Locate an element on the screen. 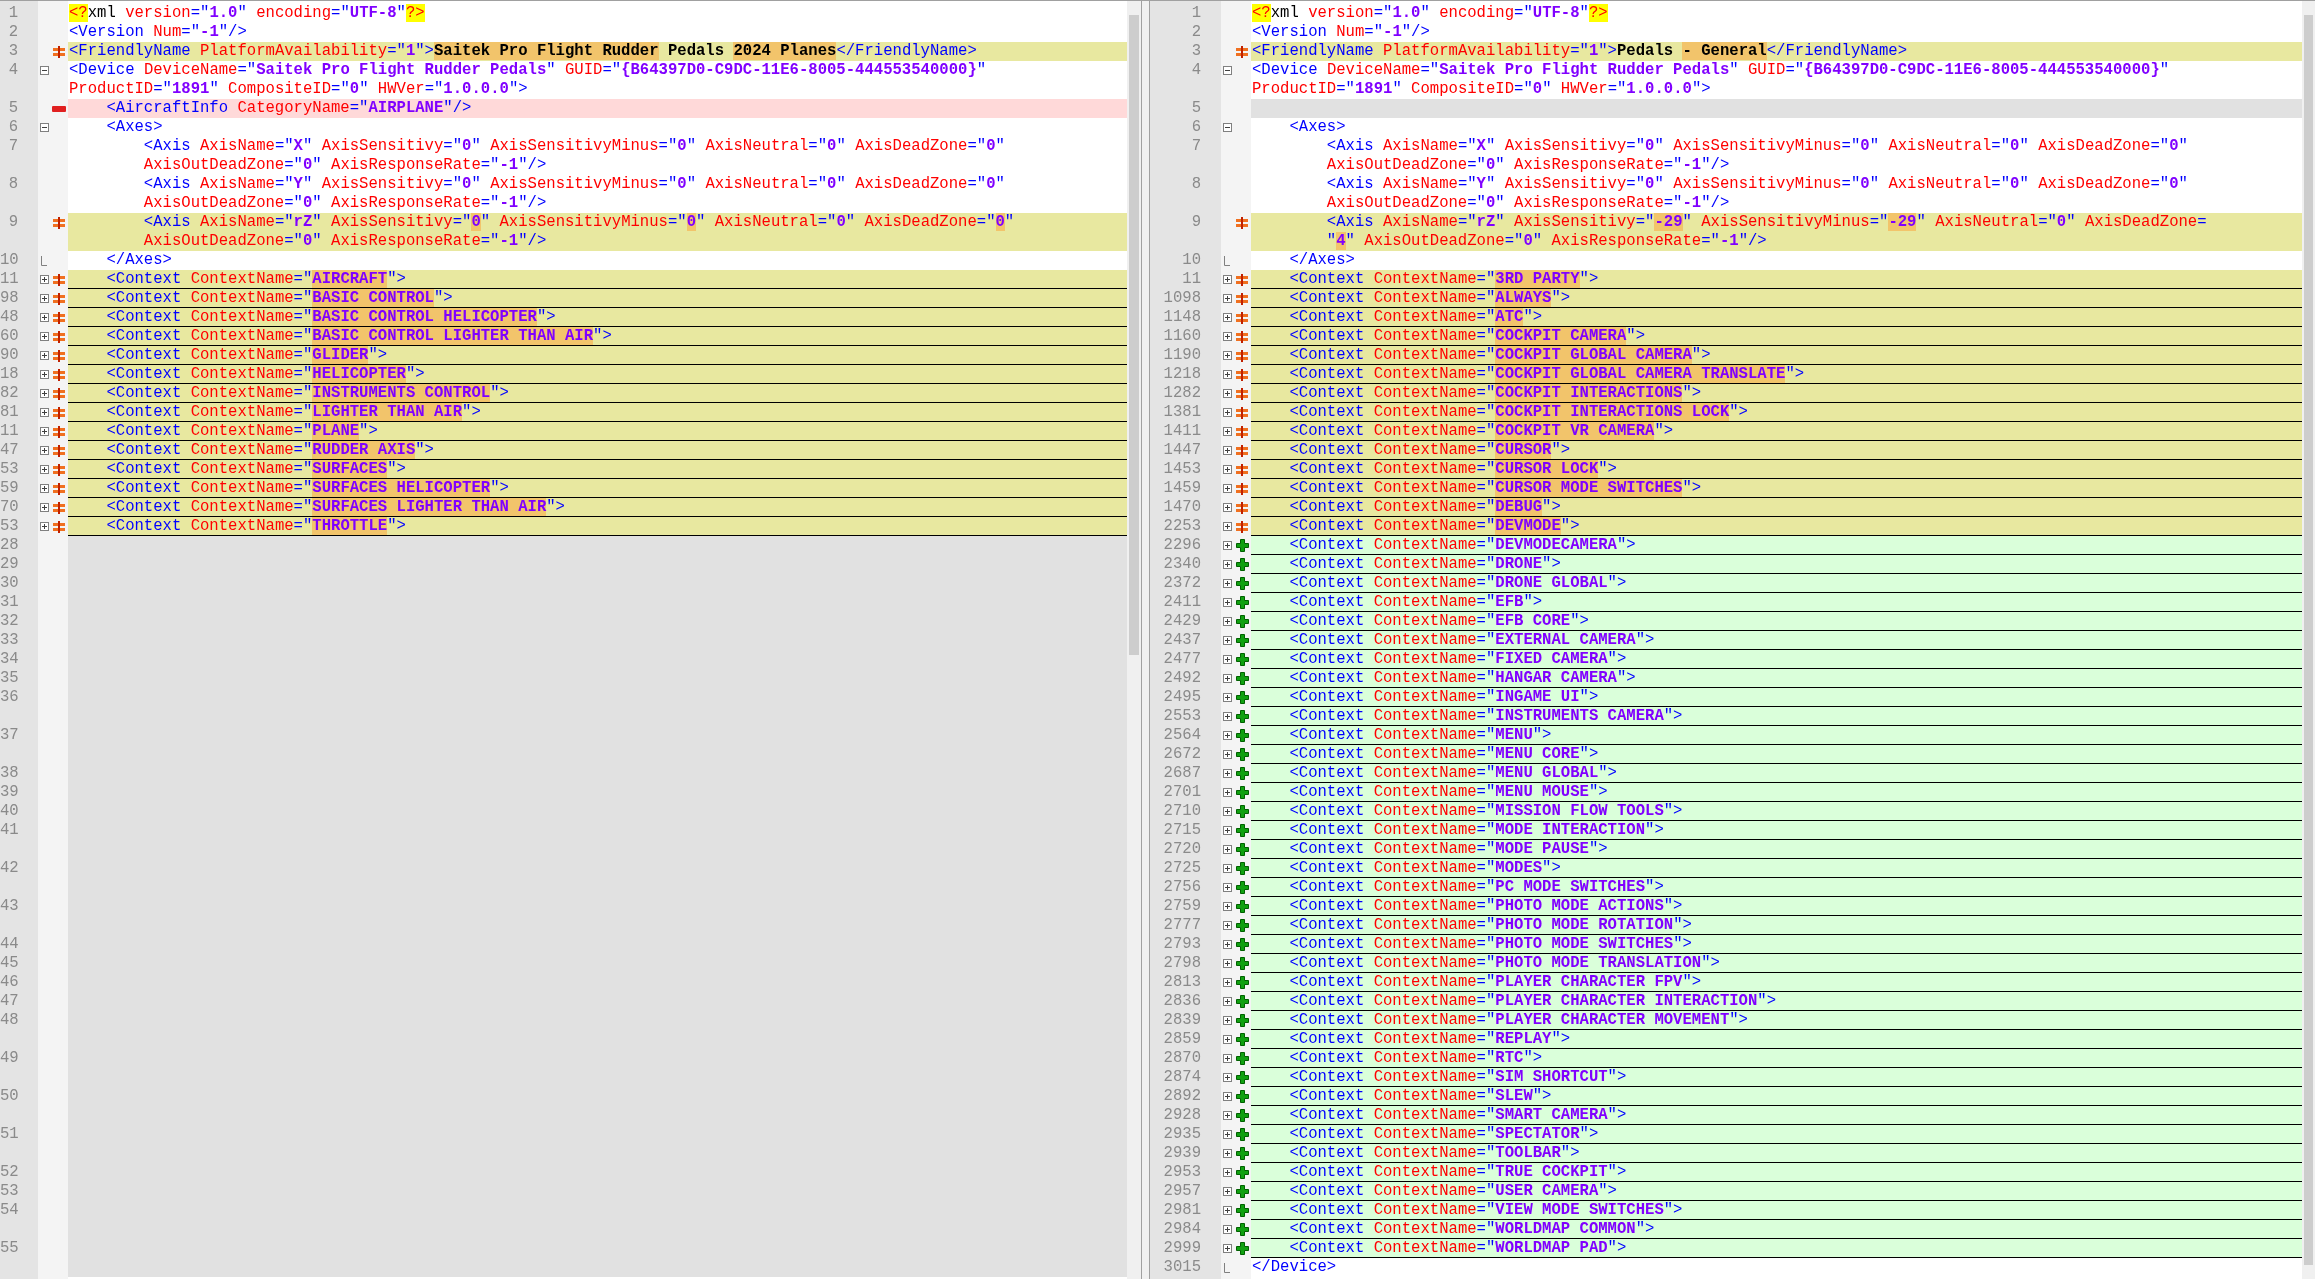 The image size is (2315, 1279). code-line: </Device> is located at coordinates (1294, 1267).